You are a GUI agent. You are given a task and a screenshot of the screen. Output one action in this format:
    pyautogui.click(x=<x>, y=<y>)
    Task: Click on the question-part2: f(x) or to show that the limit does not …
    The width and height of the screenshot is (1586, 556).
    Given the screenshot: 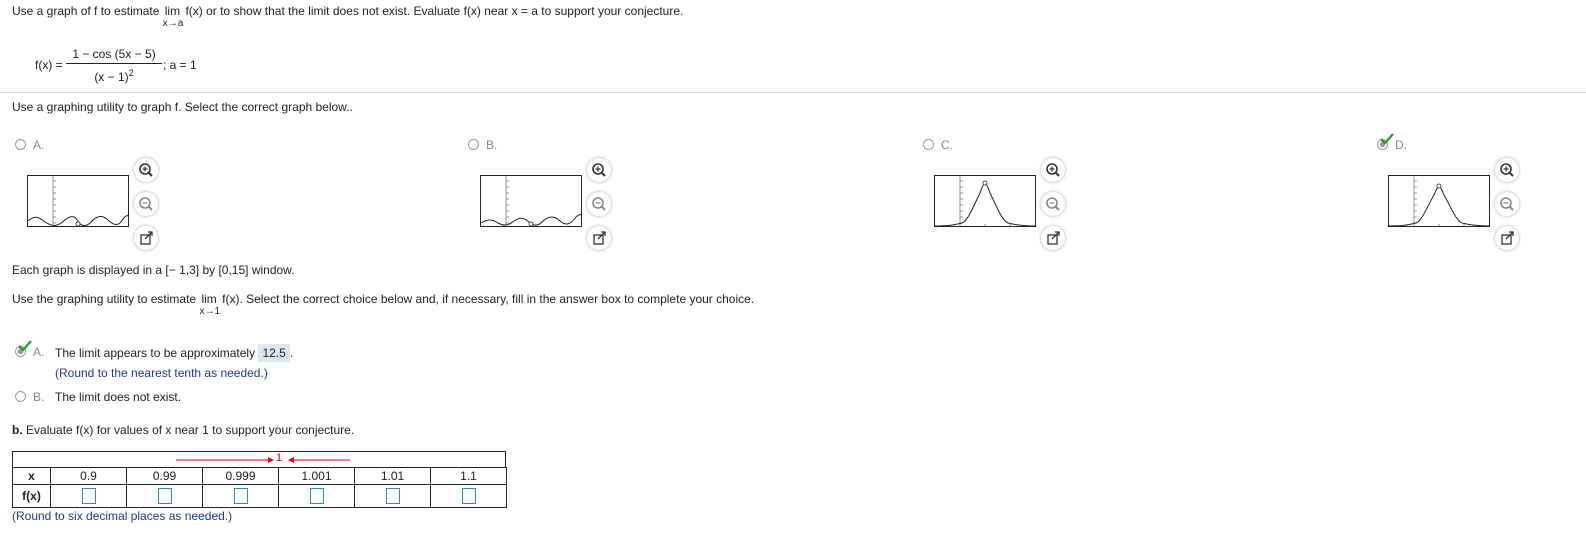 What is the action you would take?
    pyautogui.click(x=434, y=11)
    